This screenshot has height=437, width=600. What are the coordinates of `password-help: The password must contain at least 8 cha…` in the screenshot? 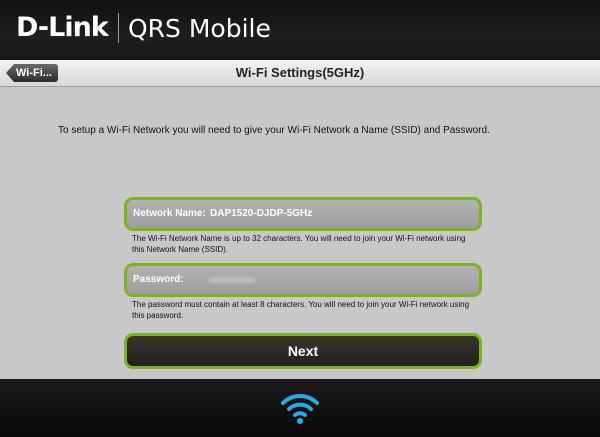 It's located at (301, 310).